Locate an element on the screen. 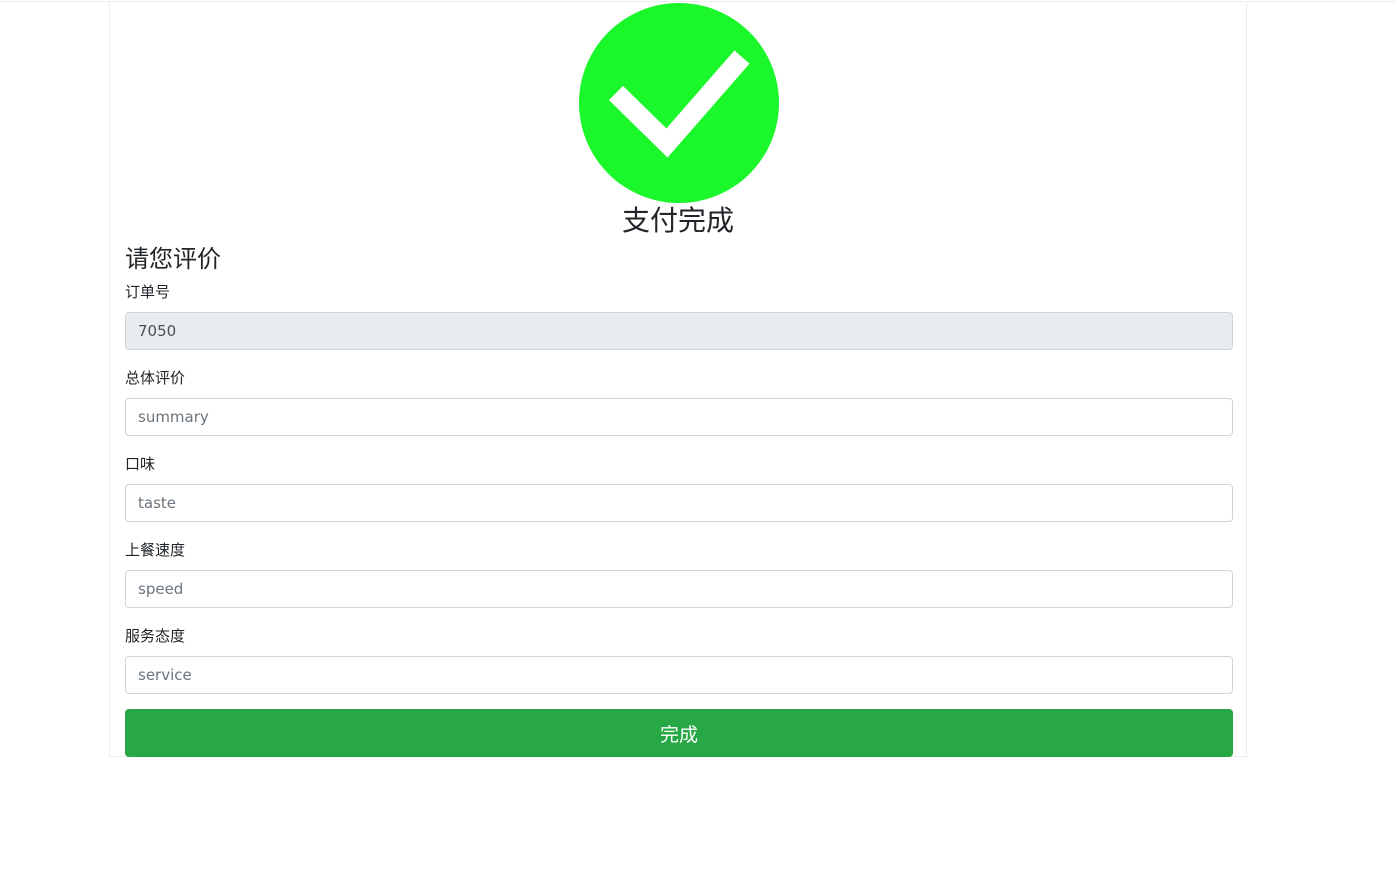 This screenshot has width=1395, height=873. service-input is located at coordinates (679, 675).